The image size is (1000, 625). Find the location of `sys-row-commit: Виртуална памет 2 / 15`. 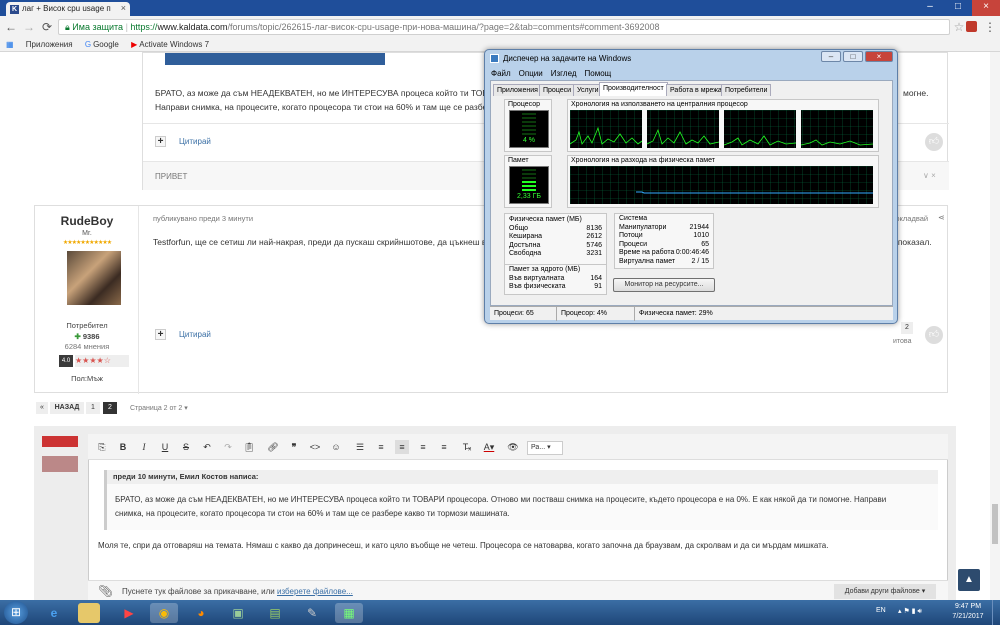

sys-row-commit: Виртуална памет 2 / 15 is located at coordinates (664, 261).